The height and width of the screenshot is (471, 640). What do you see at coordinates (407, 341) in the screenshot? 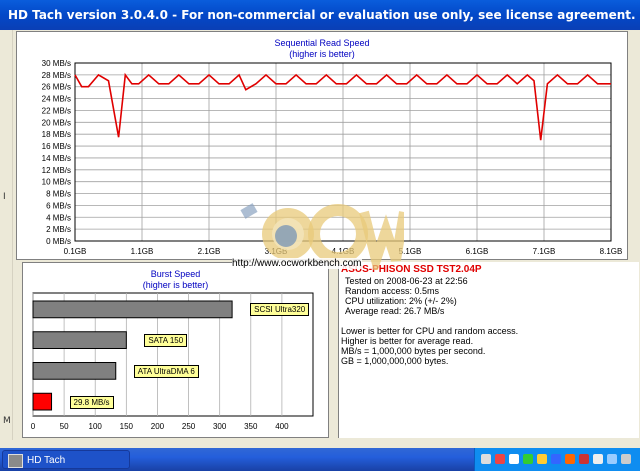
I see `note-read: Higher is better for average read.` at bounding box center [407, 341].